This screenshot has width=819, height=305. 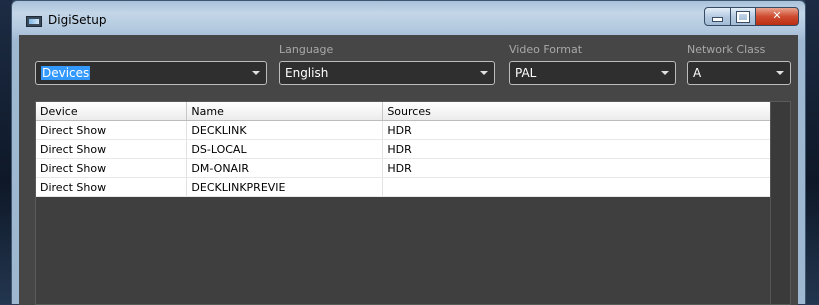 I want to click on table-row: Direct Show DM-ONAIR HDR, so click(x=407, y=168).